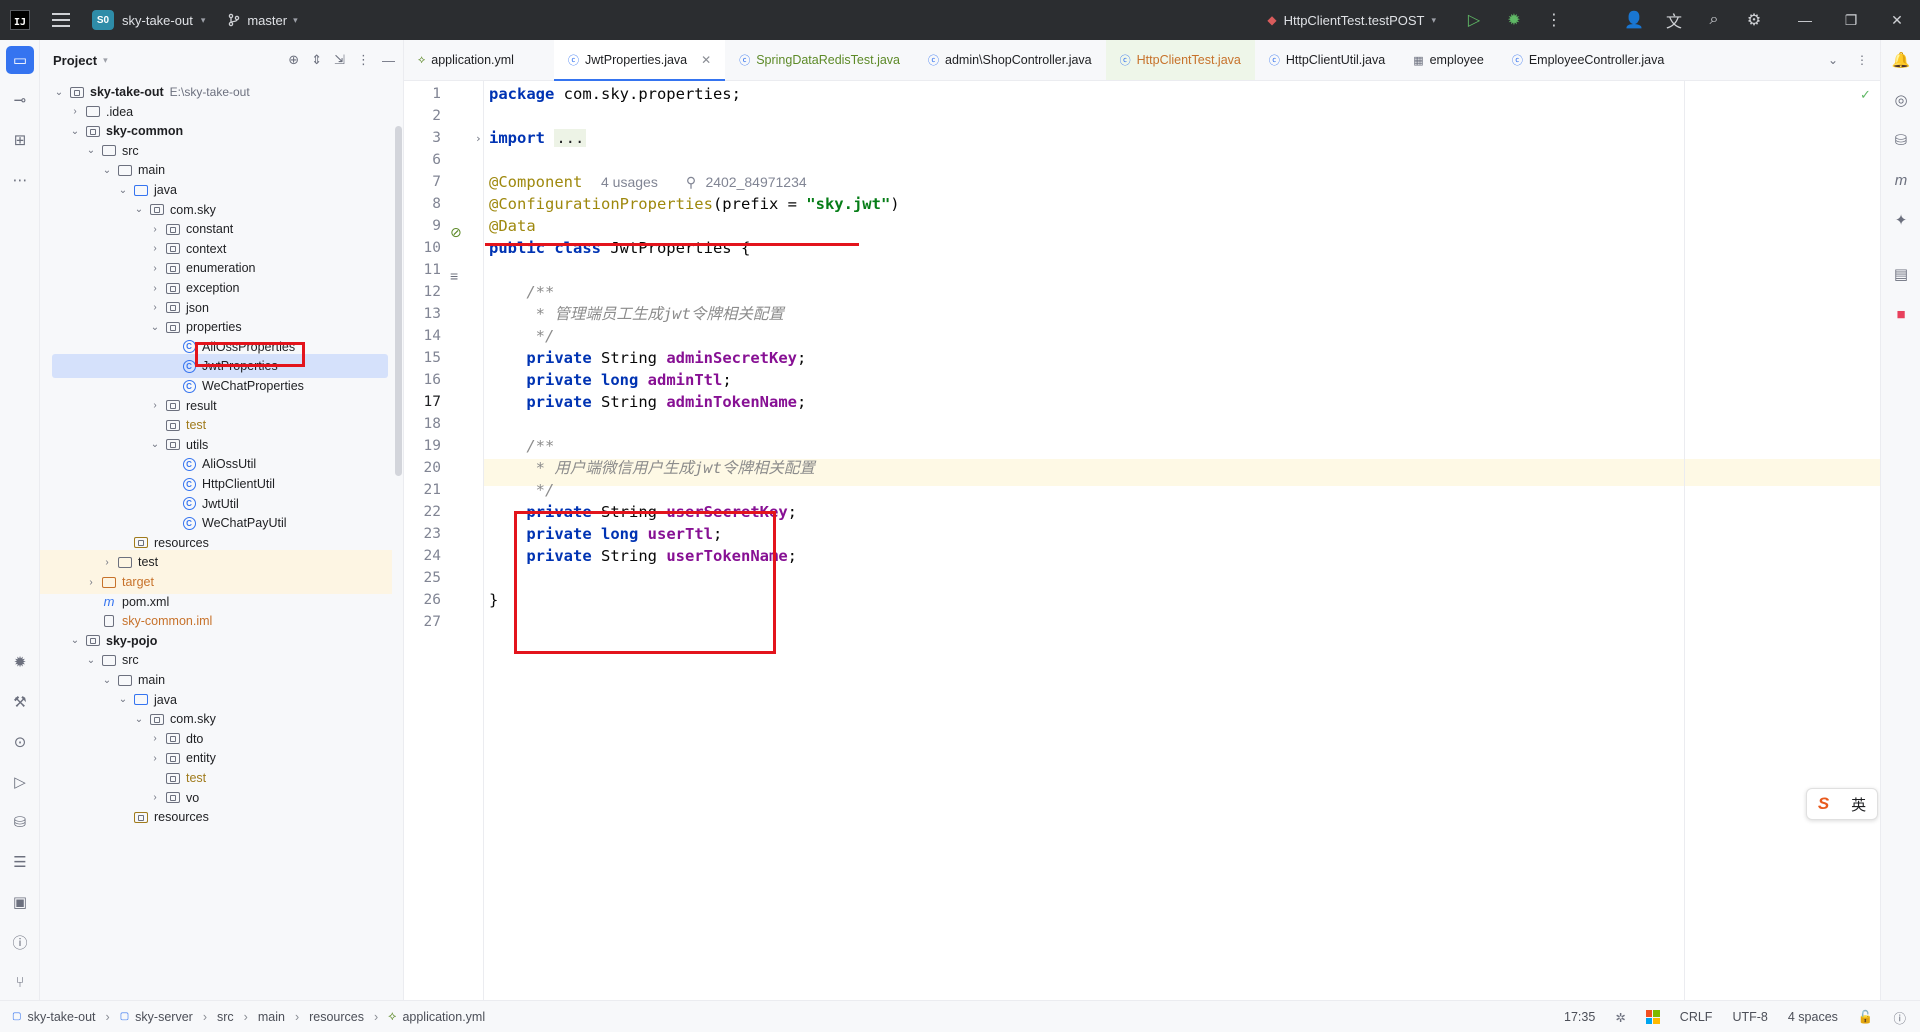  Describe the element at coordinates (20, 782) in the screenshot. I see `run-tool-icon: ▷` at that location.